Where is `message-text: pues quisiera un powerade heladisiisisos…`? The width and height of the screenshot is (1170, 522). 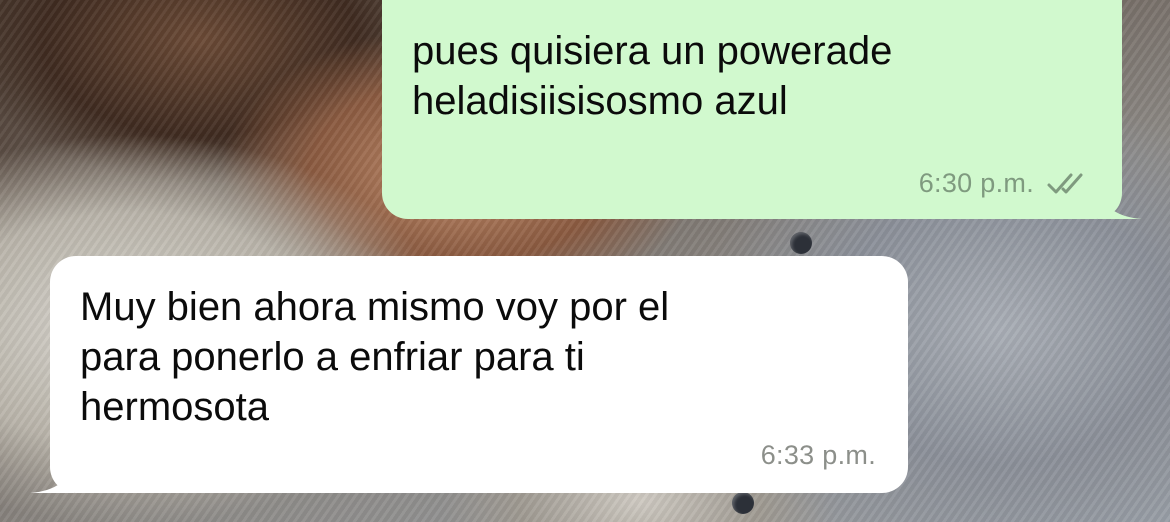 message-text: pues quisiera un powerade heladisiisisos… is located at coordinates (652, 76).